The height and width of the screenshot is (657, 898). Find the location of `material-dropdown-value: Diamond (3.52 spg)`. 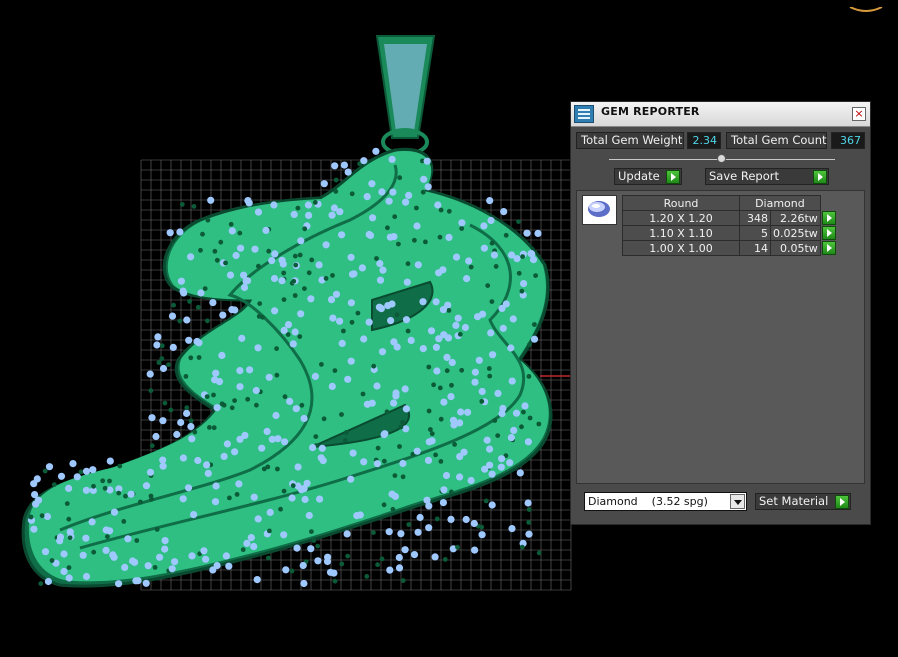

material-dropdown-value: Diamond (3.52 spg) is located at coordinates (648, 501).